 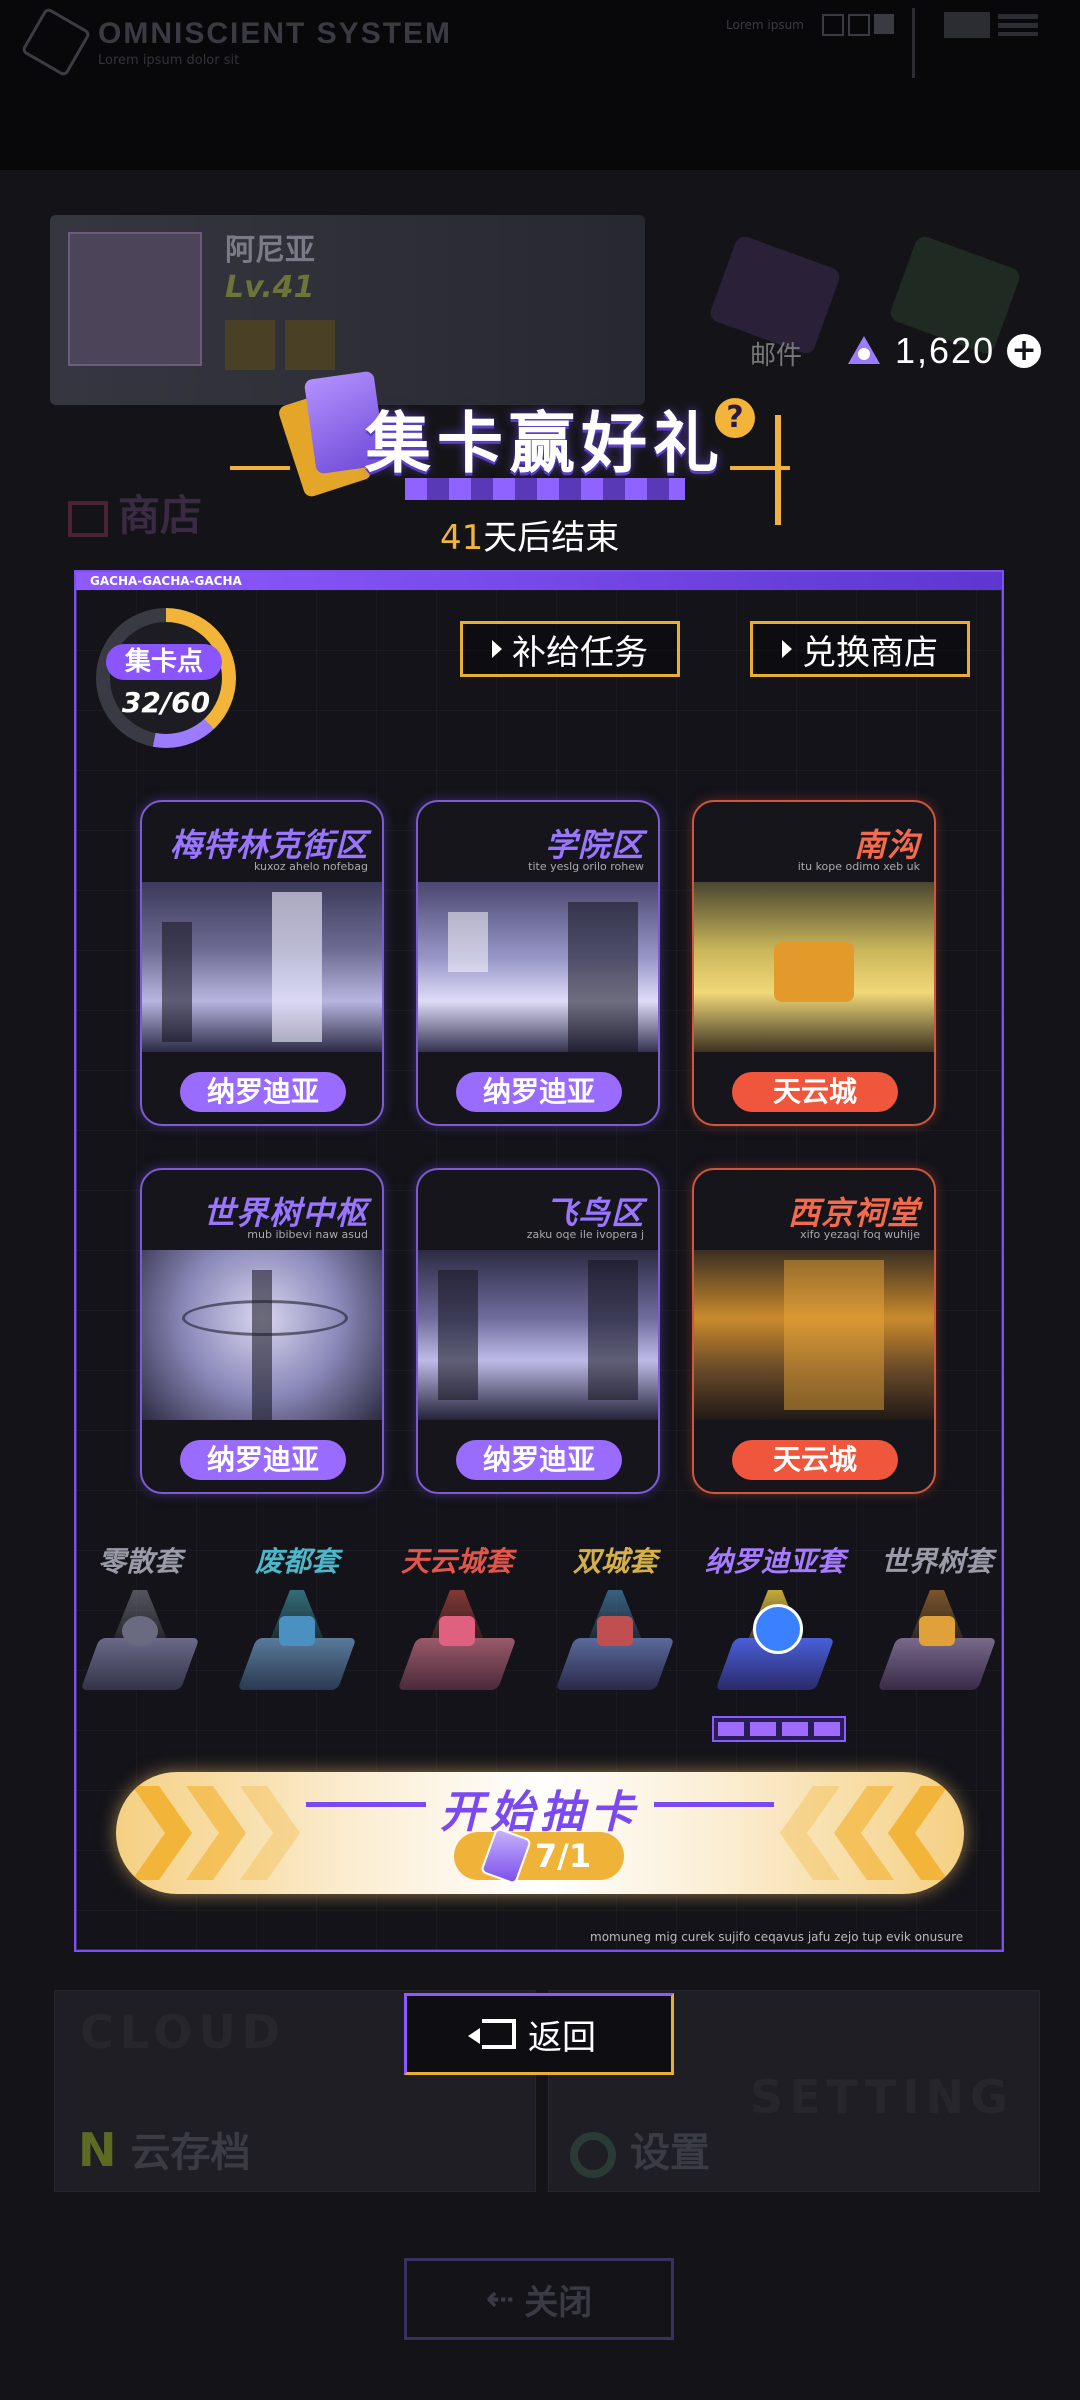 I want to click on set-icon-worldtree, so click(x=937, y=1645).